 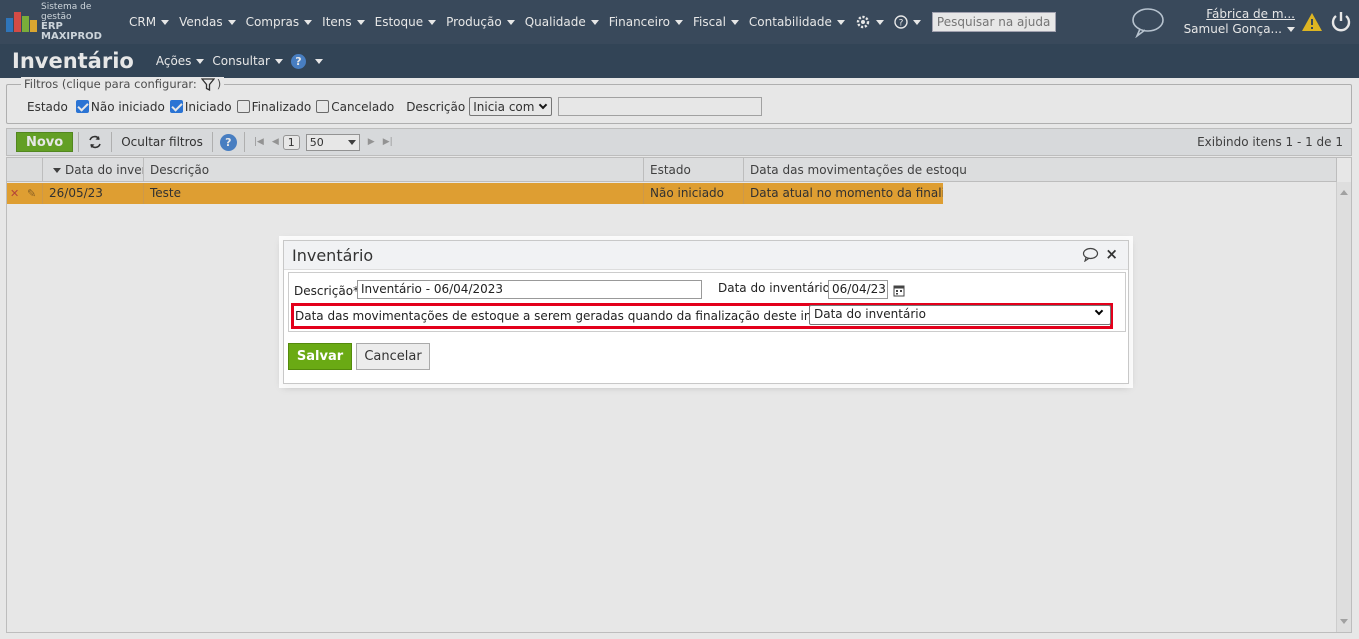 I want to click on cancelar-button: Cancelar, so click(x=393, y=356).